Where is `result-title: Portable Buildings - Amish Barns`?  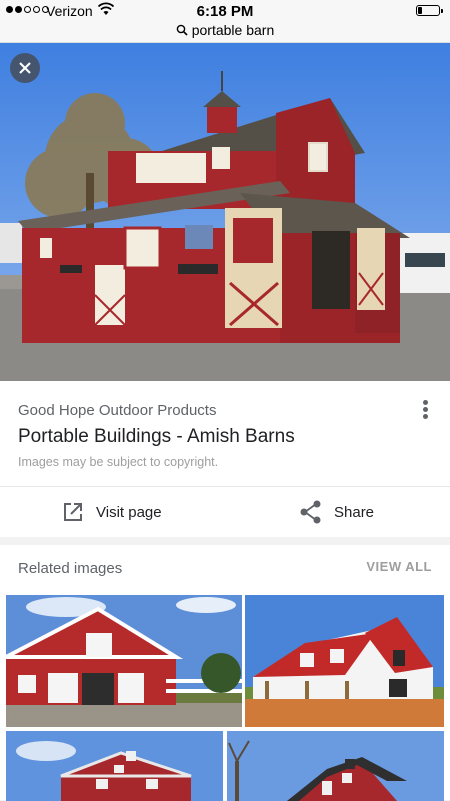
result-title: Portable Buildings - Amish Barns is located at coordinates (156, 437).